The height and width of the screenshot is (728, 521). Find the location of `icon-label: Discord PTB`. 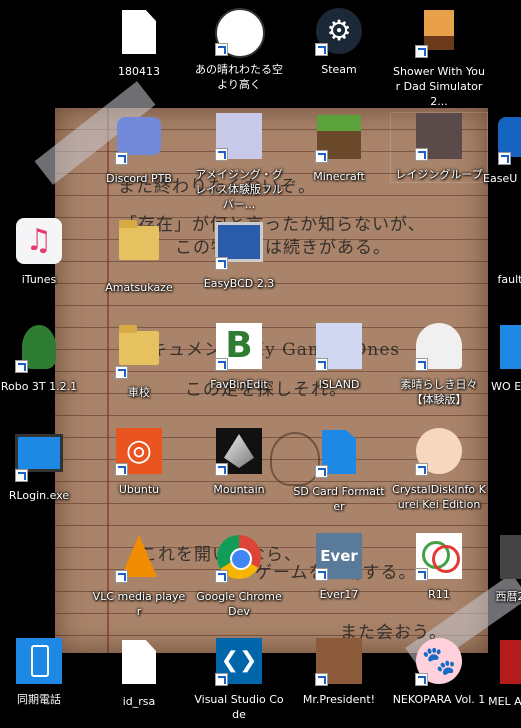

icon-label: Discord PTB is located at coordinates (139, 178).